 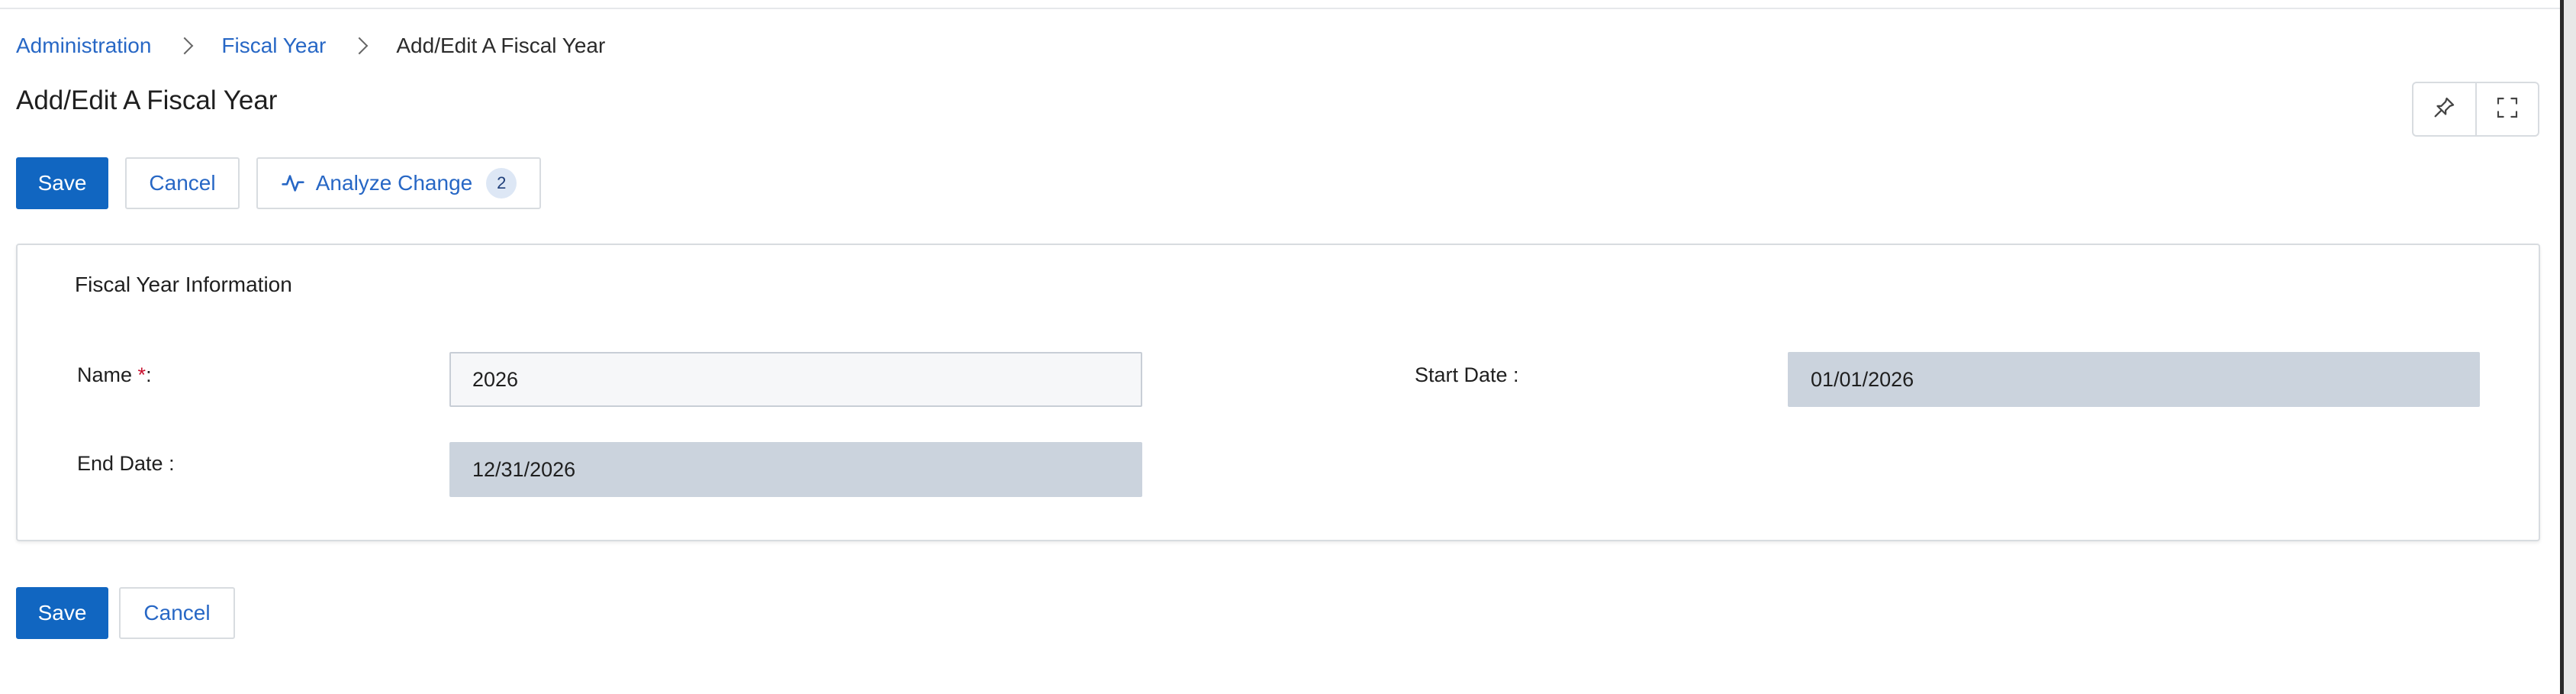 What do you see at coordinates (501, 183) in the screenshot?
I see `change-count-badge: 2` at bounding box center [501, 183].